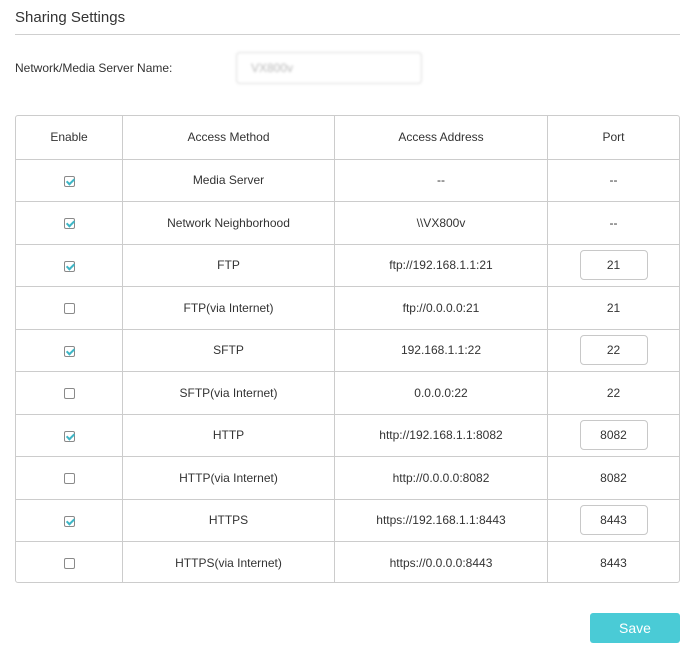 This screenshot has height=664, width=691. Describe the element at coordinates (613, 138) in the screenshot. I see `header-port: Port` at that location.